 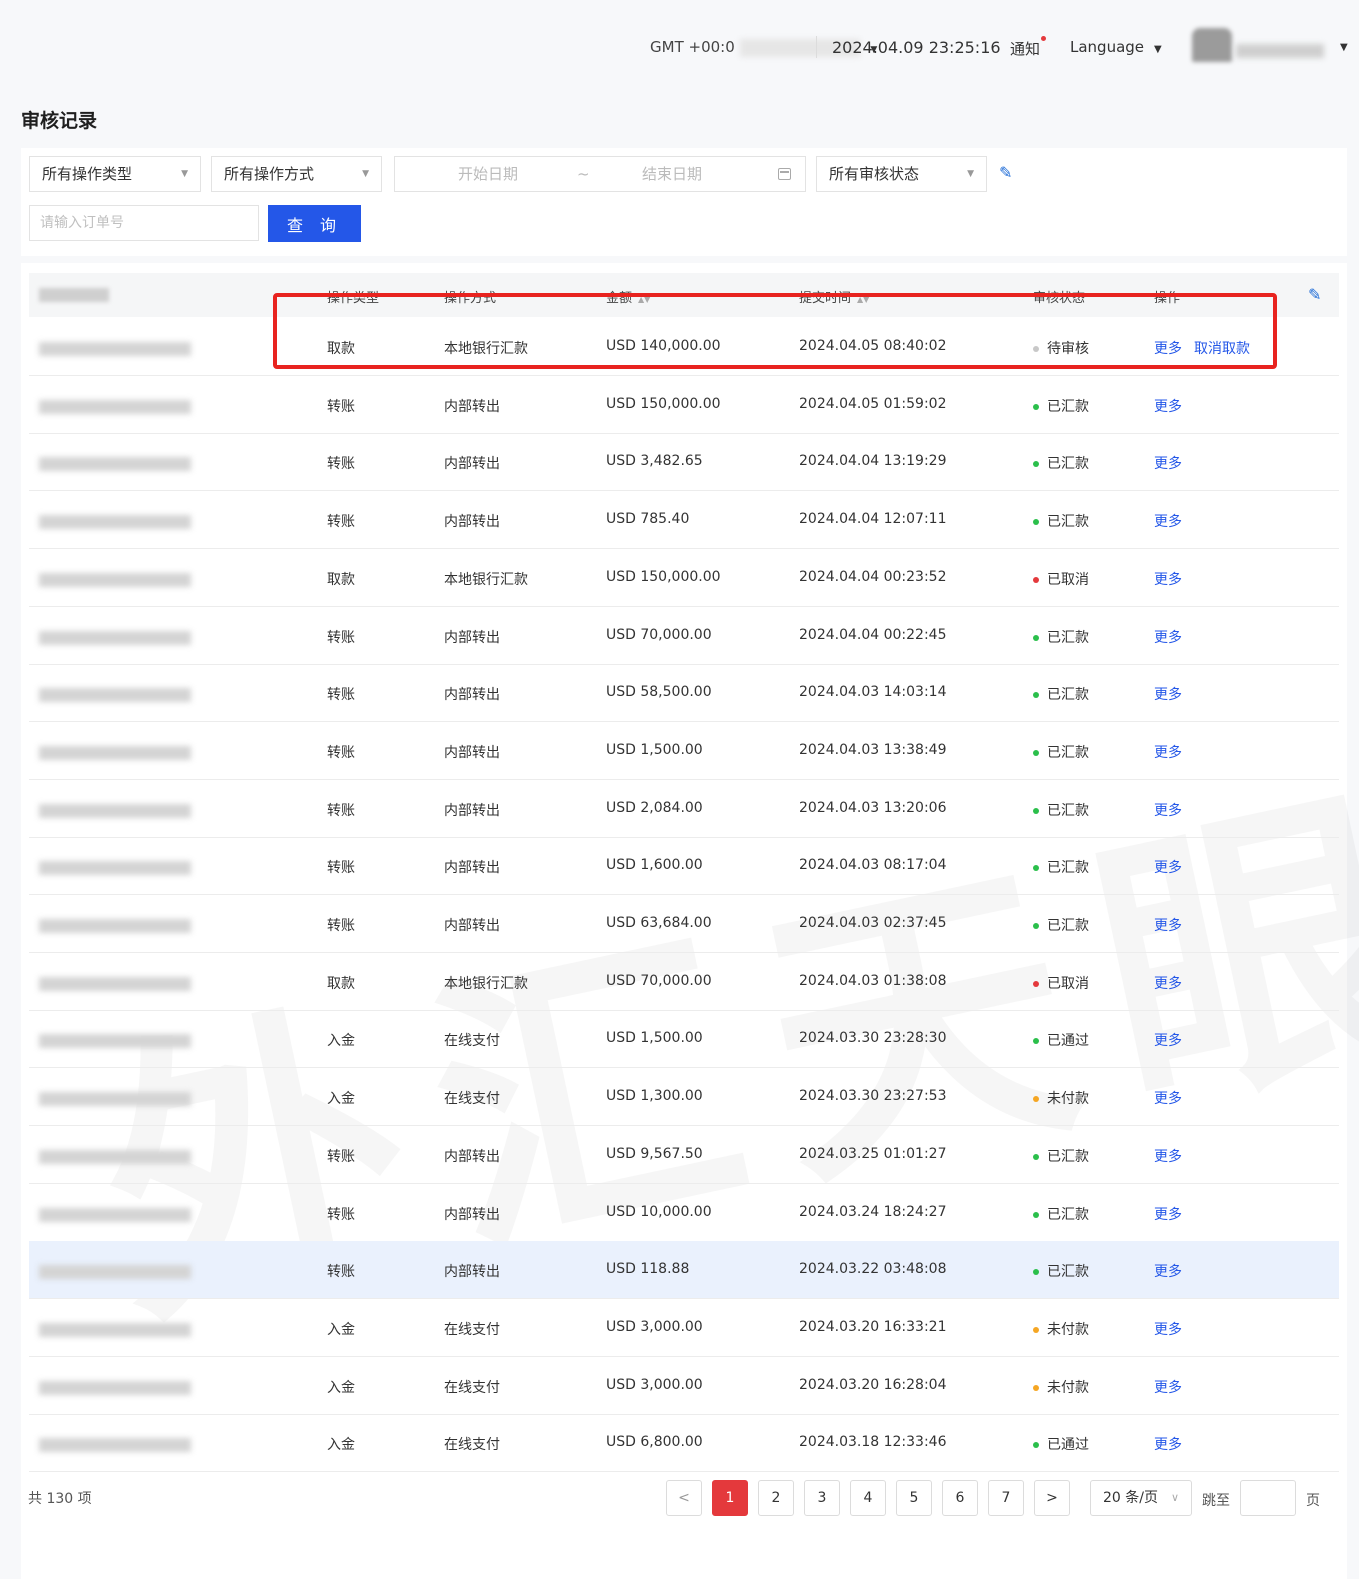 What do you see at coordinates (600, 174) in the screenshot?
I see `date-range-picker: 开始日期 ~ 结束日期` at bounding box center [600, 174].